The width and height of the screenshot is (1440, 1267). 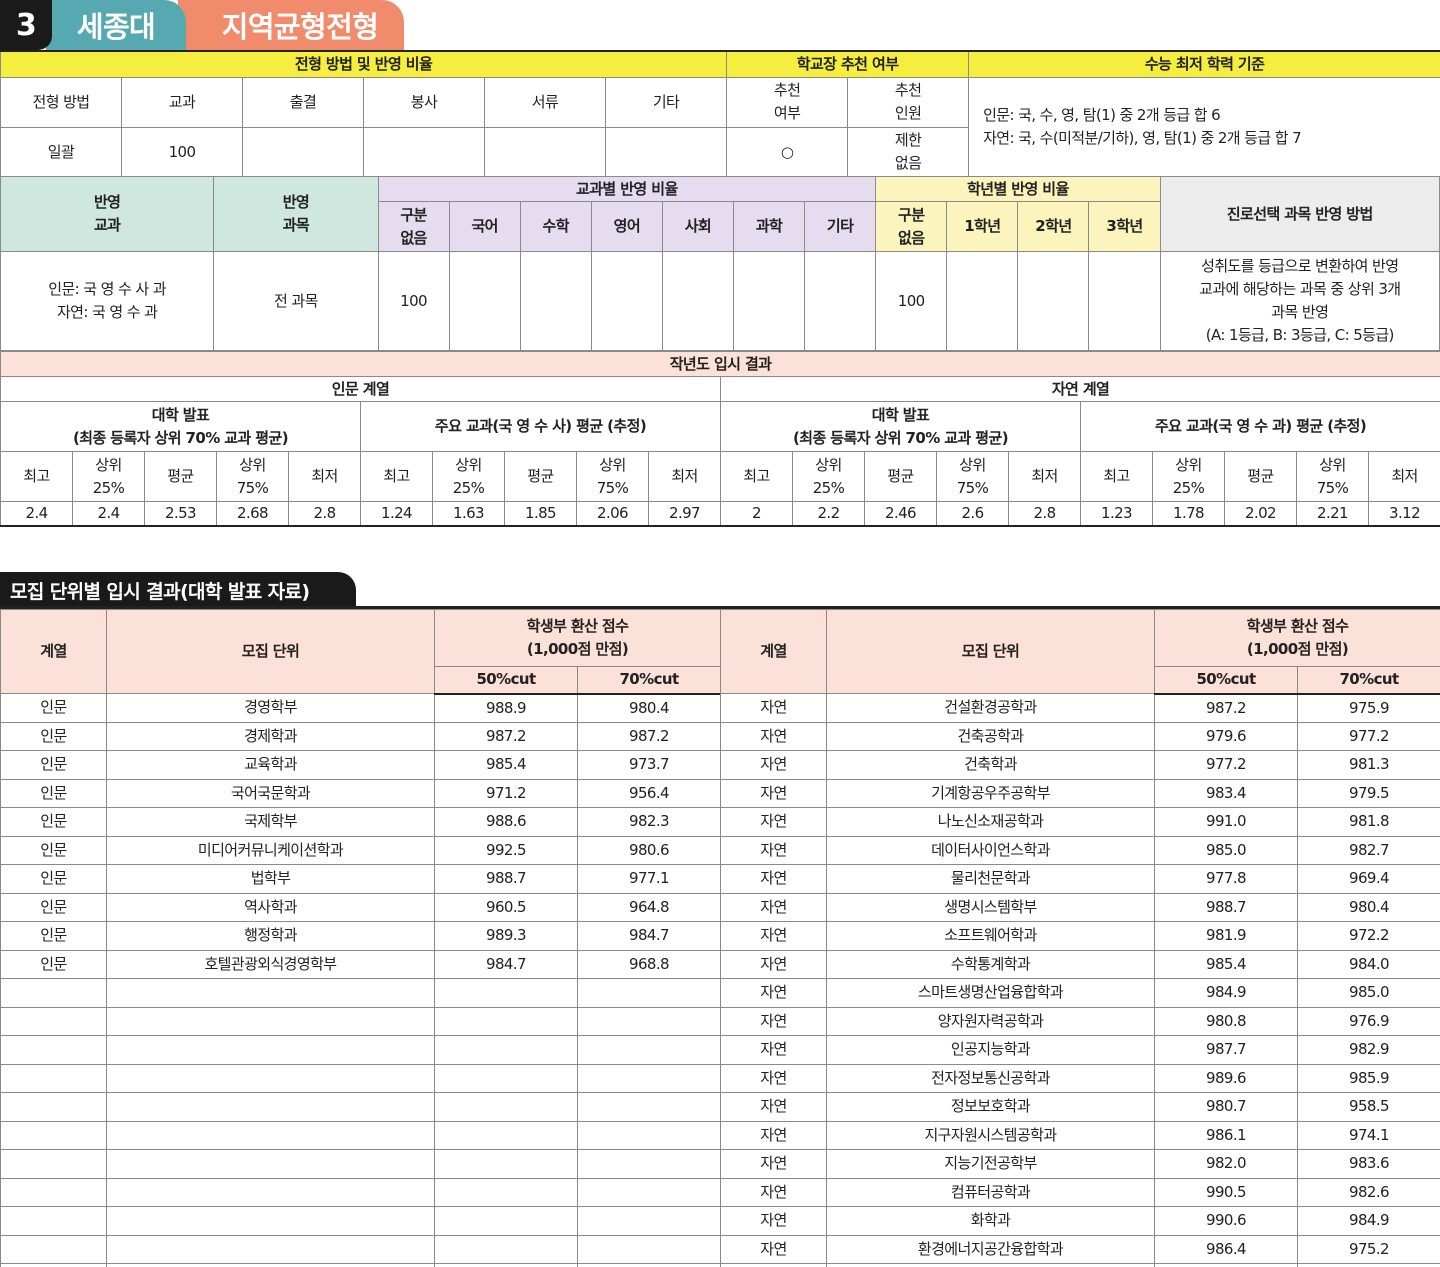 I want to click on group-header-method: 전형 방법 및 반영 비율, so click(x=364, y=64).